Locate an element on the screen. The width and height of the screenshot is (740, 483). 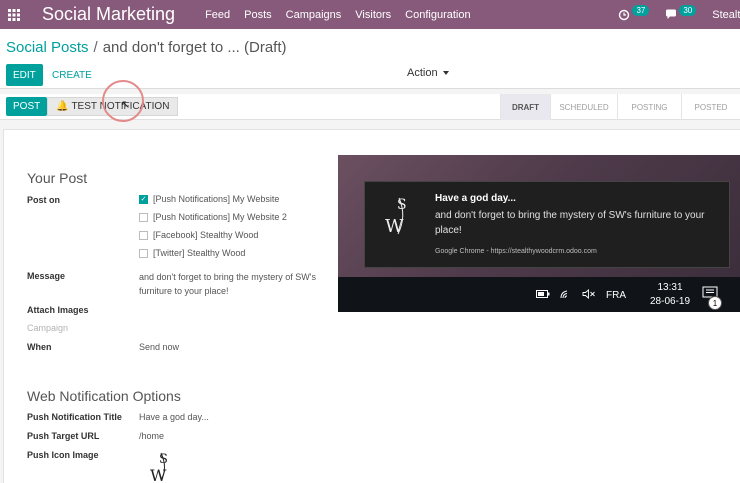
attach-images-label: Attach Images is located at coordinates (58, 310).